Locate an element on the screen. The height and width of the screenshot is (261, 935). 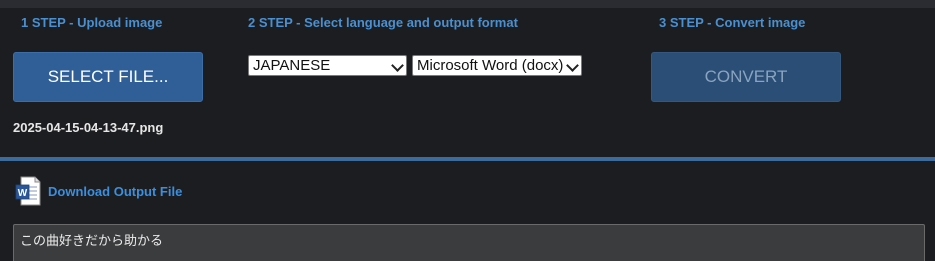
download-row: W Download Output File is located at coordinates (98, 191).